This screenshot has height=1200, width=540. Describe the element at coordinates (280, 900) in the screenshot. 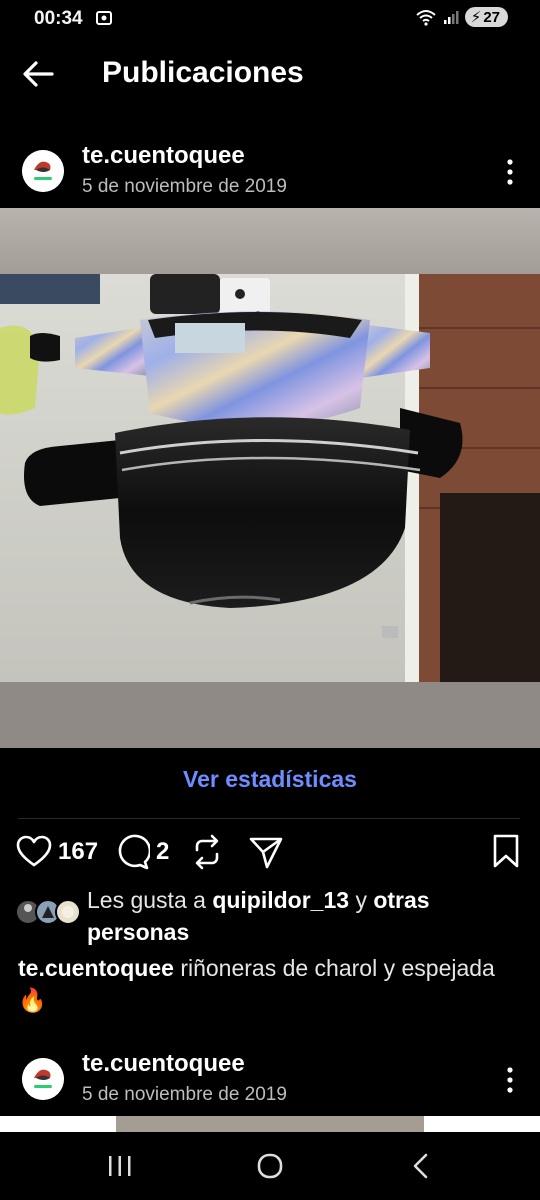

I see `liked-by-user: quipildor_13` at that location.